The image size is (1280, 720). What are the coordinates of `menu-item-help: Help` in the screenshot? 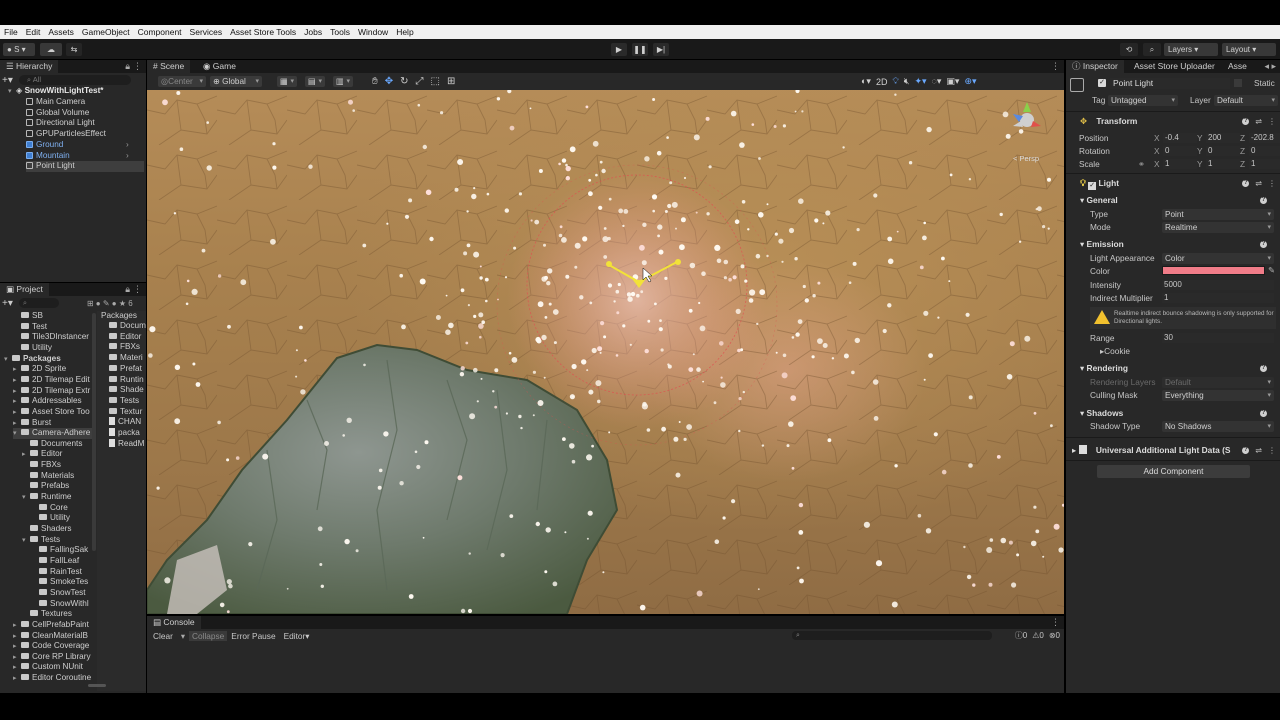 It's located at (404, 32).